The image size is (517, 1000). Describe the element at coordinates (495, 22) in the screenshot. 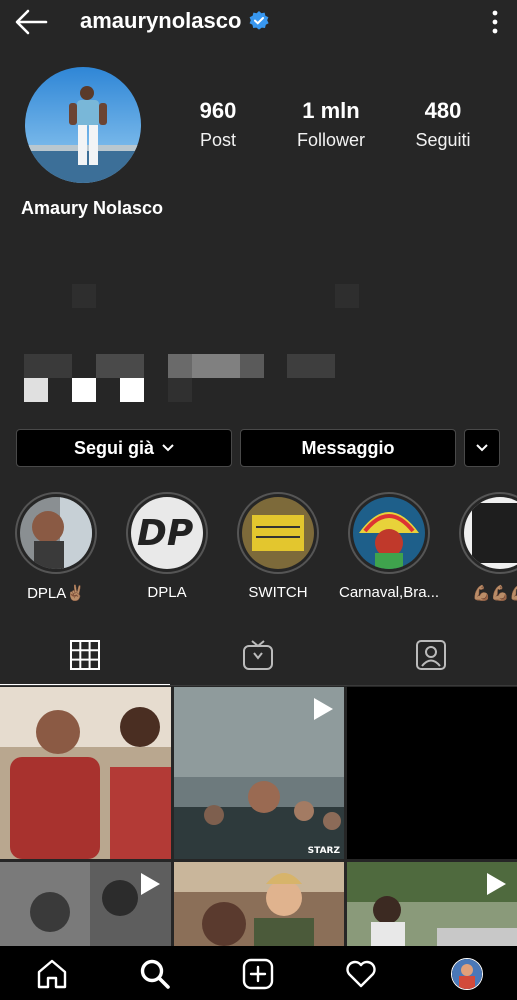

I see `more-options-icon` at that location.